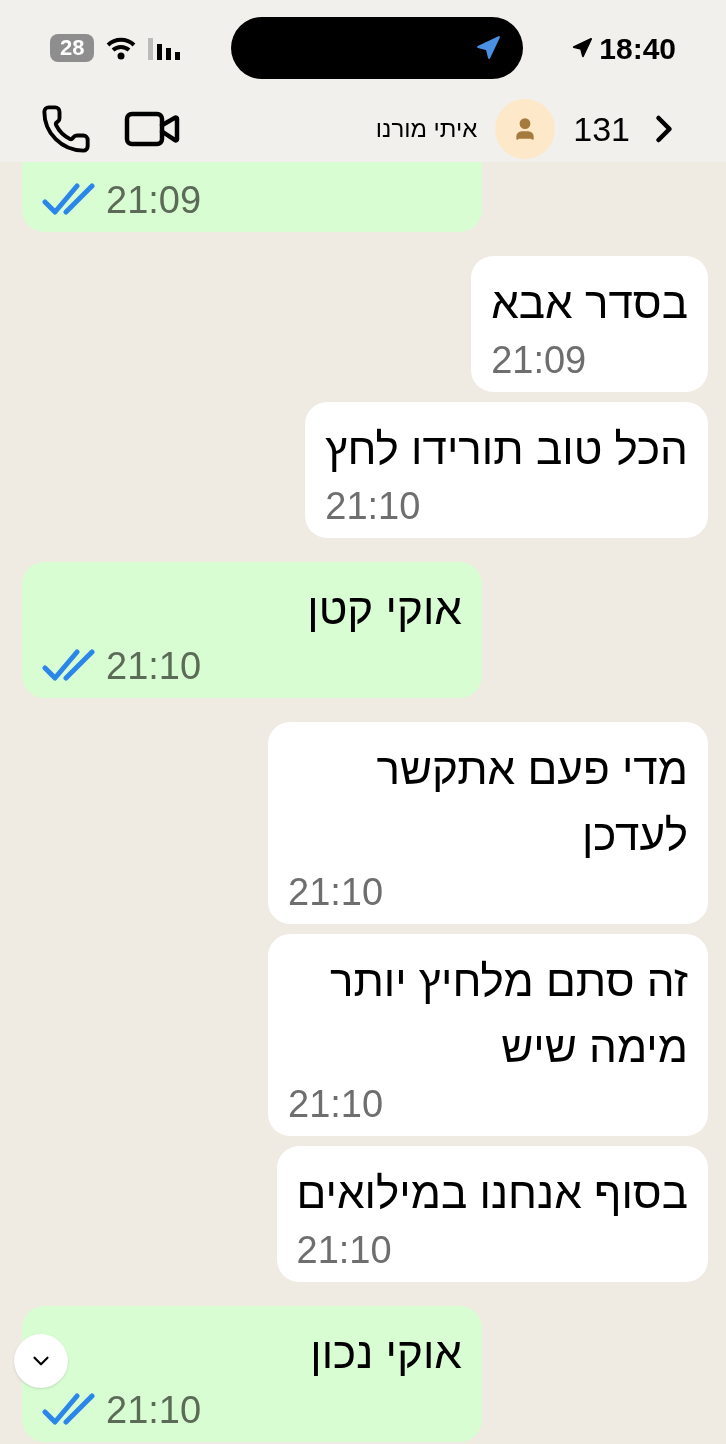 The image size is (726, 1444). What do you see at coordinates (426, 129) in the screenshot?
I see `contact-name: איתי מורנו` at bounding box center [426, 129].